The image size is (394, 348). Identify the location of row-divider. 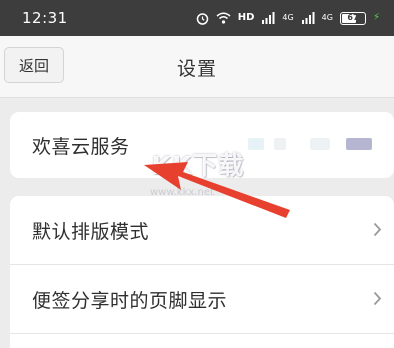
(202, 333).